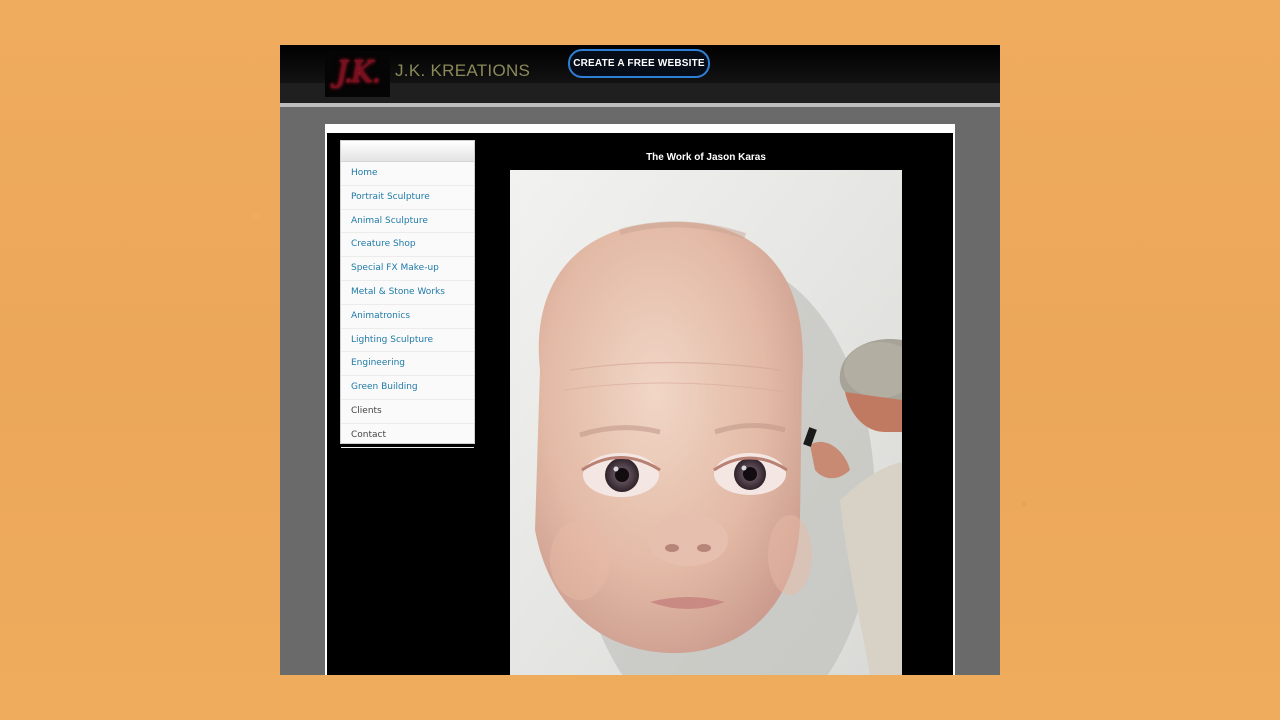 This screenshot has width=1280, height=720. I want to click on logo: J.K., so click(357, 74).